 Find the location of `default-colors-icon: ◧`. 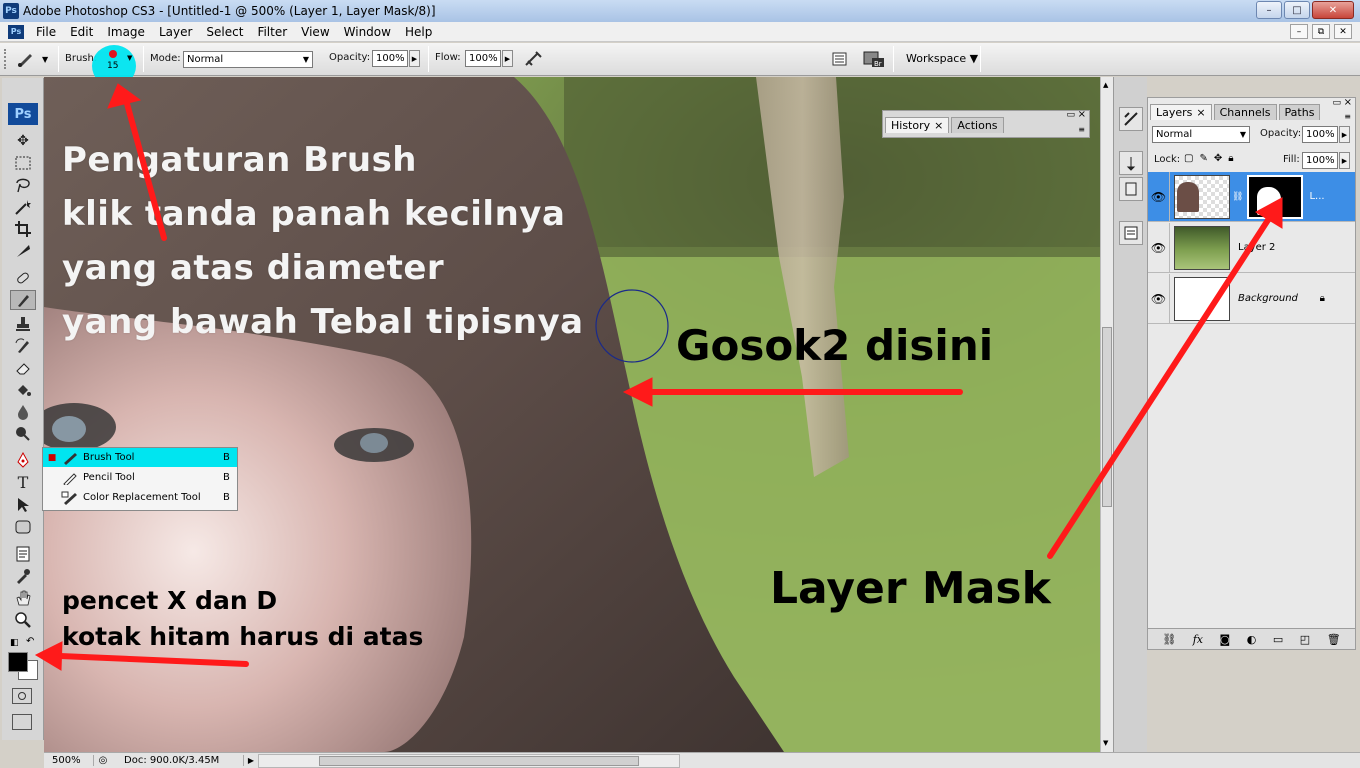

default-colors-icon: ◧ is located at coordinates (14, 643).